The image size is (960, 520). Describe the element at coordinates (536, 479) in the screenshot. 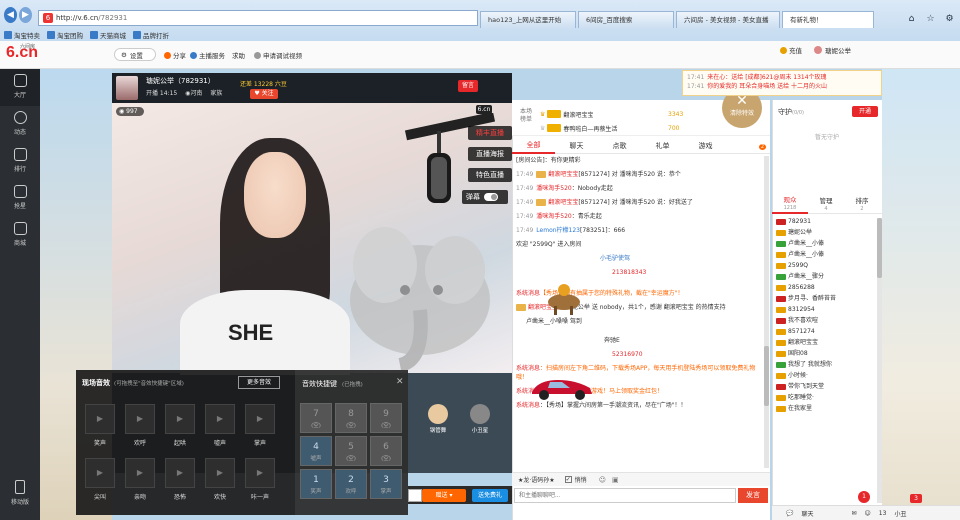

I see `chat-target: ★龙·语码孙★` at that location.